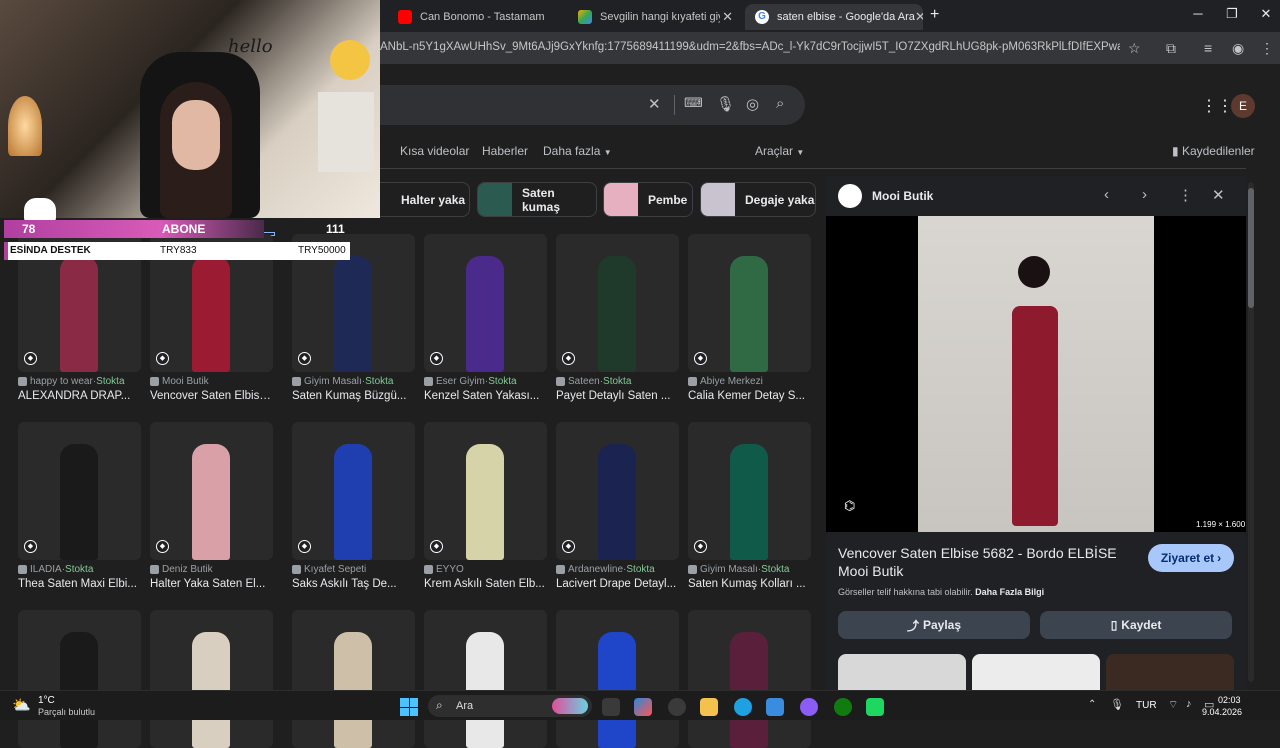  I want to click on microphone-icon: 🎙, so click(725, 104).